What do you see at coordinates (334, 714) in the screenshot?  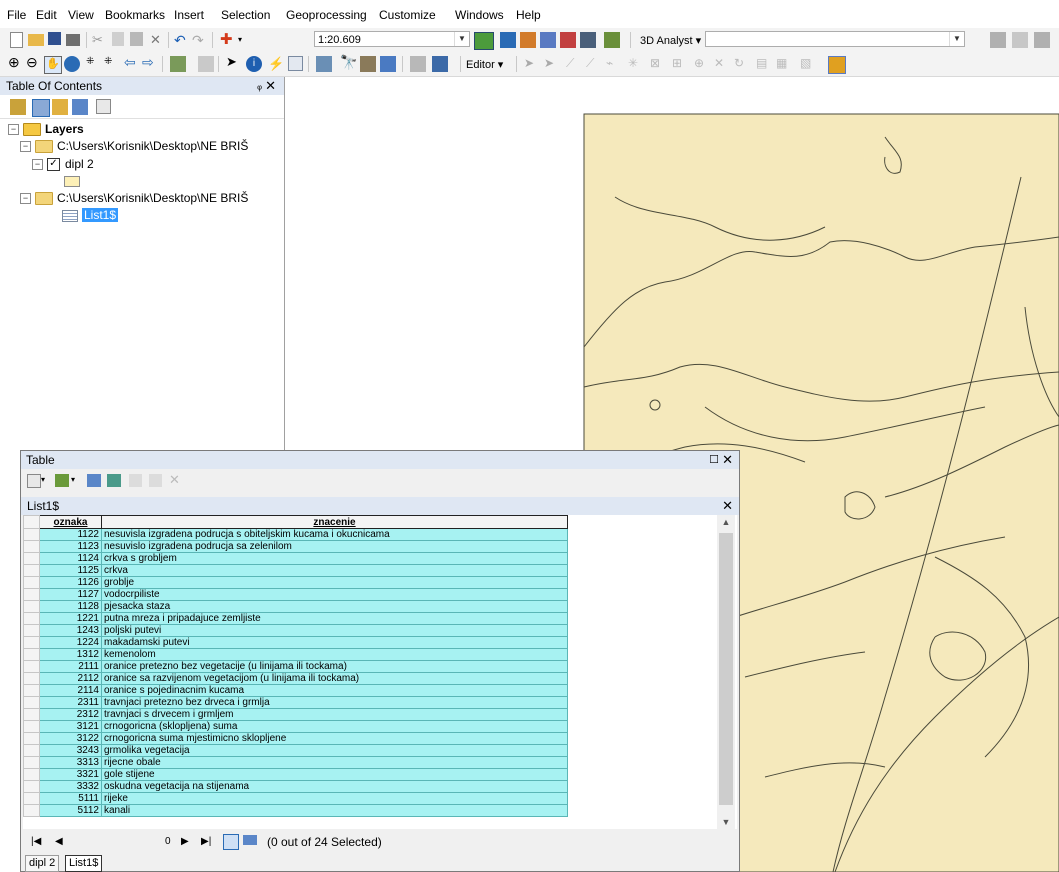 I see `cell-znacenie: travnjaci s drvecem i grmljem` at bounding box center [334, 714].